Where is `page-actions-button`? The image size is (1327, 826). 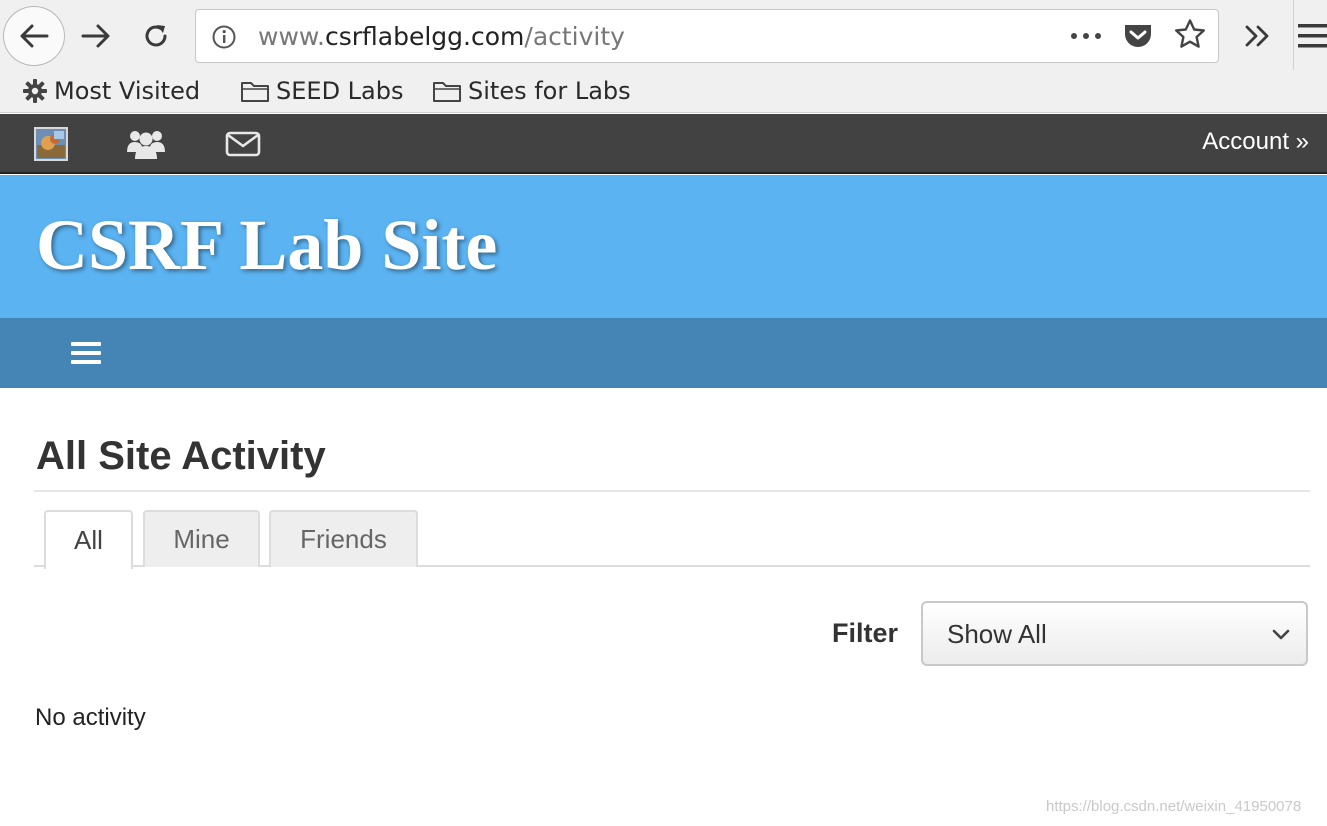 page-actions-button is located at coordinates (1086, 36).